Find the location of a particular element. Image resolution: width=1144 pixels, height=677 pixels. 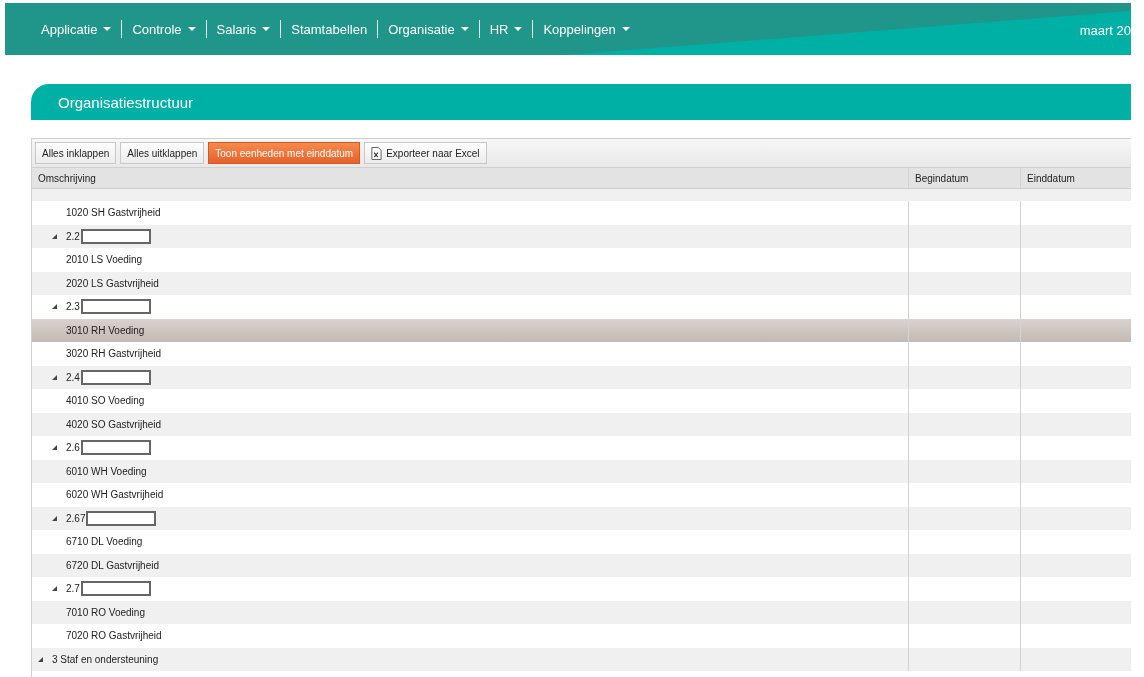

tree-row: 2.67 is located at coordinates (581, 518).